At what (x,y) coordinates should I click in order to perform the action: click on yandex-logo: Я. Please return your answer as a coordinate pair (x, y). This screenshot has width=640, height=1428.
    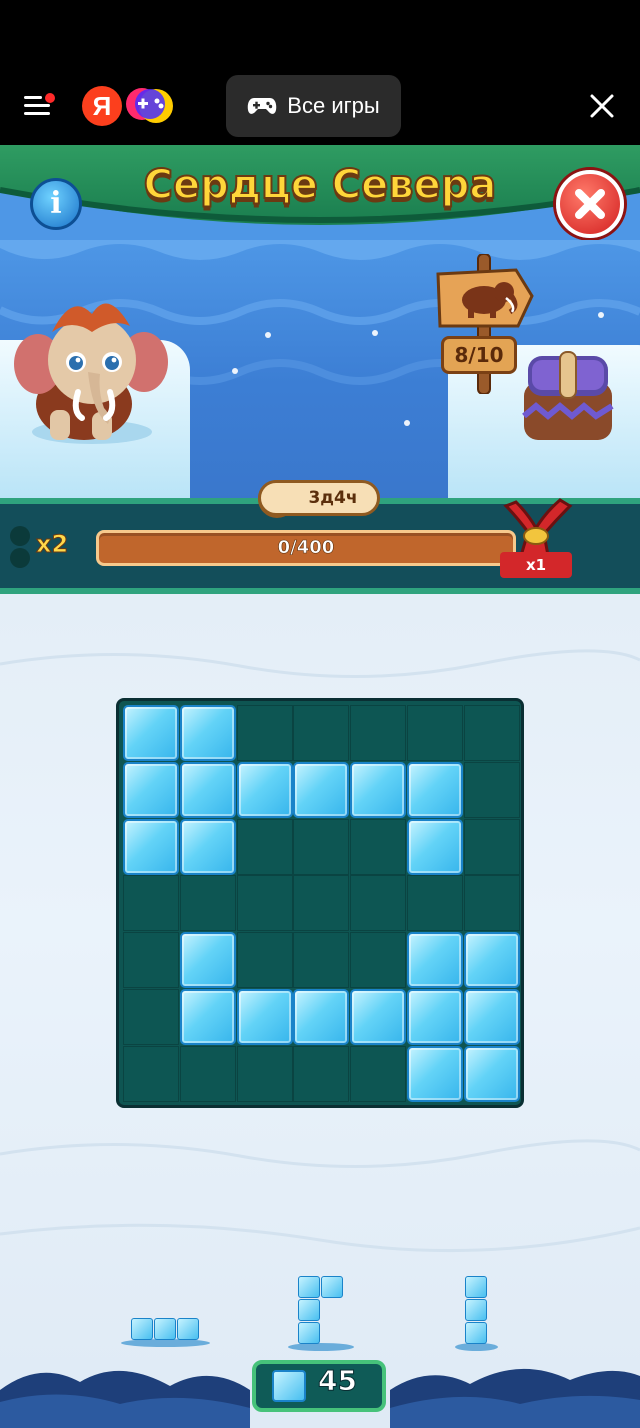
    Looking at the image, I should click on (102, 106).